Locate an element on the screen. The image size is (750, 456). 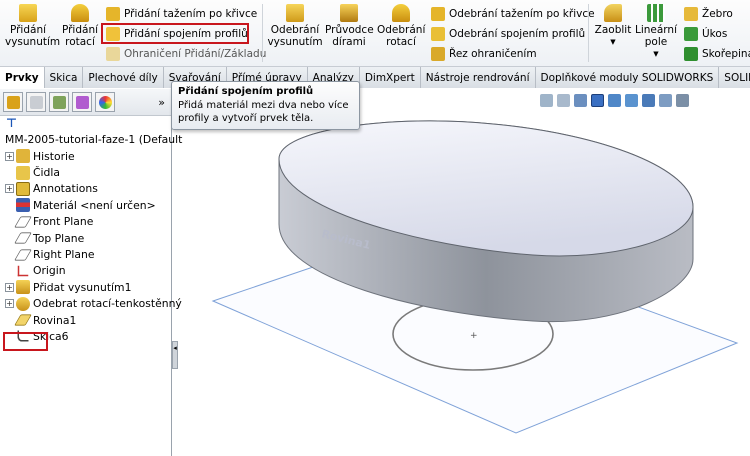
shell-button: Skořepina is located at coordinates (717, 53).